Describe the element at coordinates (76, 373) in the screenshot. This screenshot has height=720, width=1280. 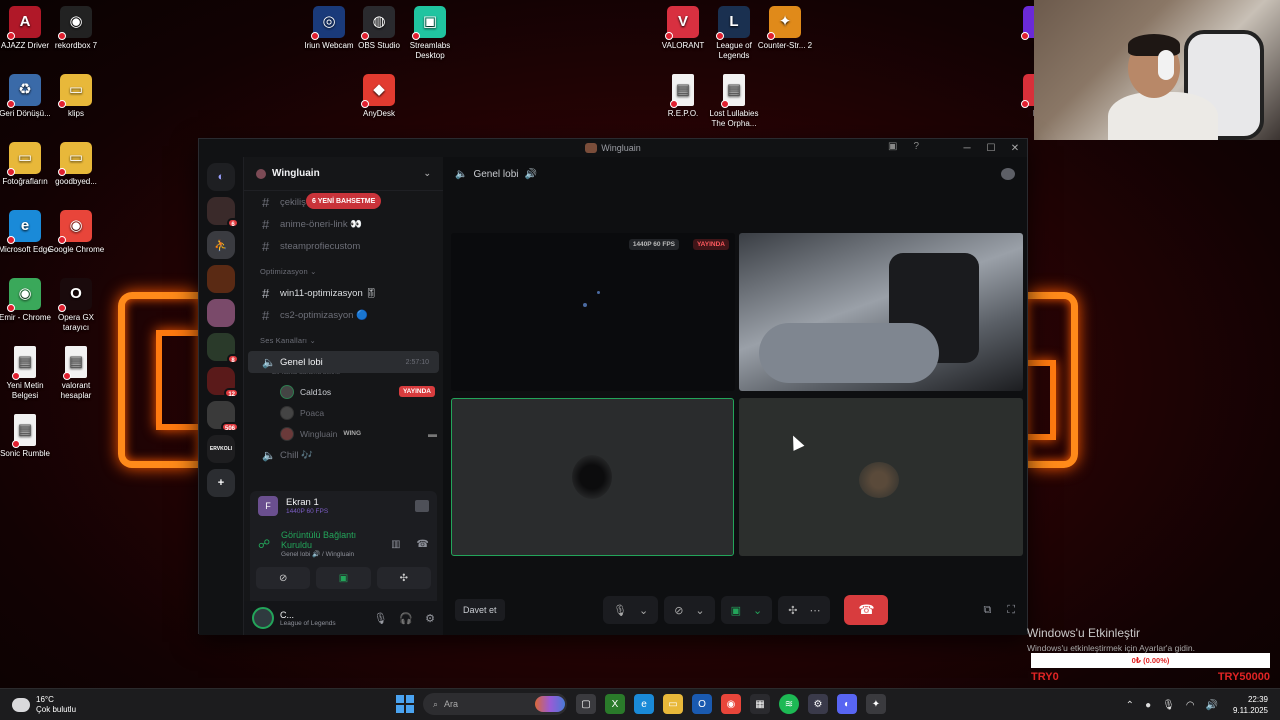
I see `desktop-icon: ▤ valorant hesaplar` at that location.